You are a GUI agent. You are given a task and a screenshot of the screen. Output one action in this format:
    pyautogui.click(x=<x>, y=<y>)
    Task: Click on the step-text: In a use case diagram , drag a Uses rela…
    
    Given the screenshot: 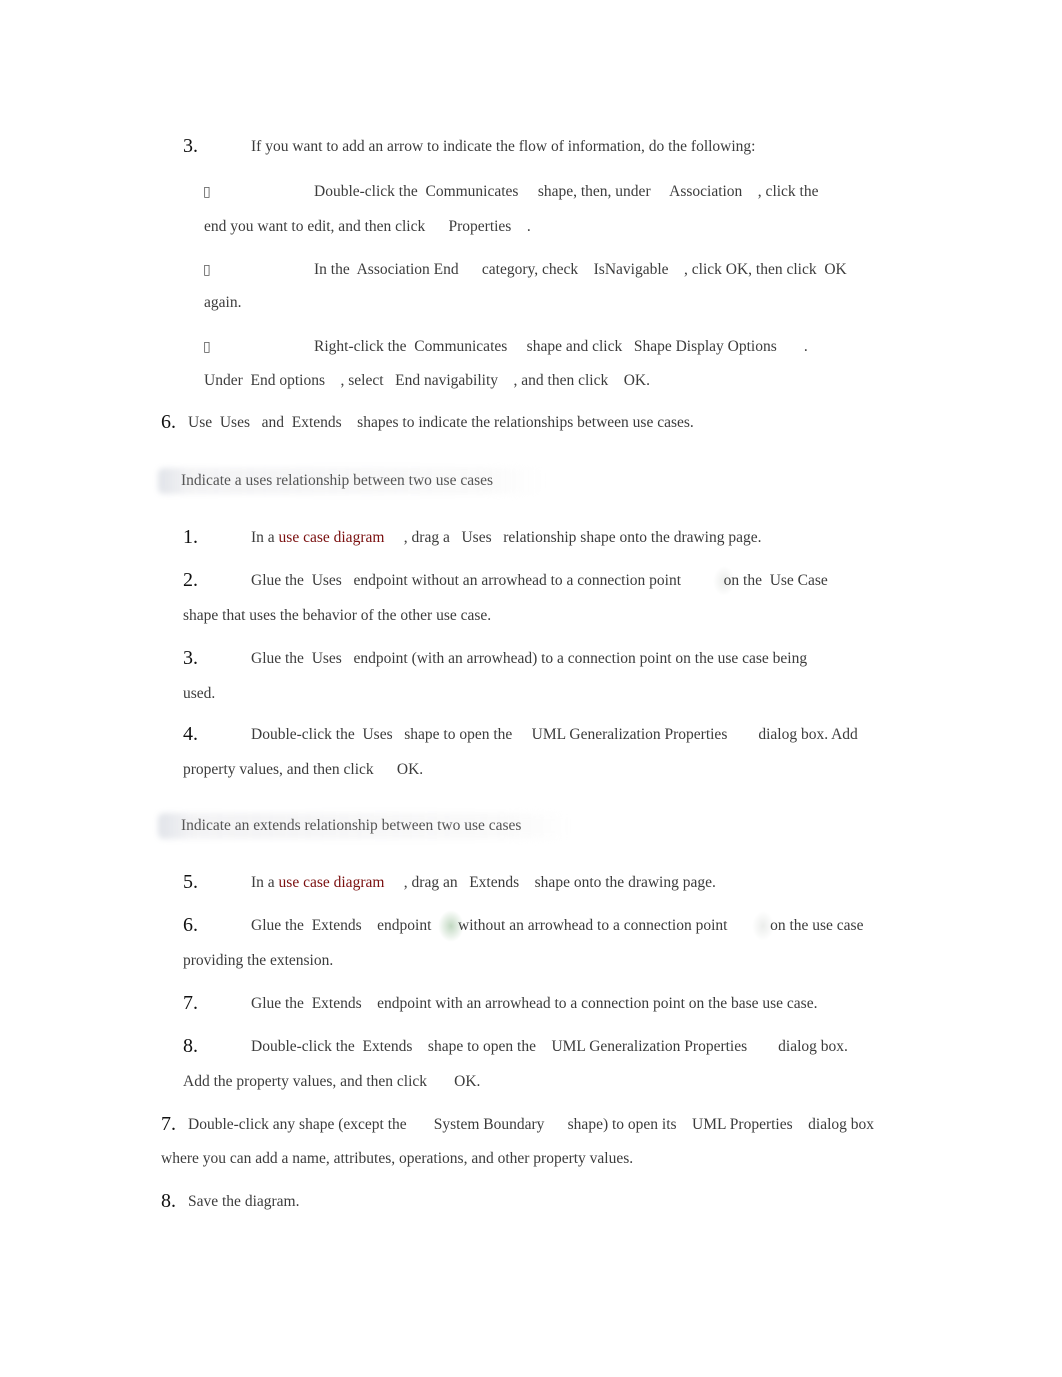 What is the action you would take?
    pyautogui.click(x=506, y=538)
    